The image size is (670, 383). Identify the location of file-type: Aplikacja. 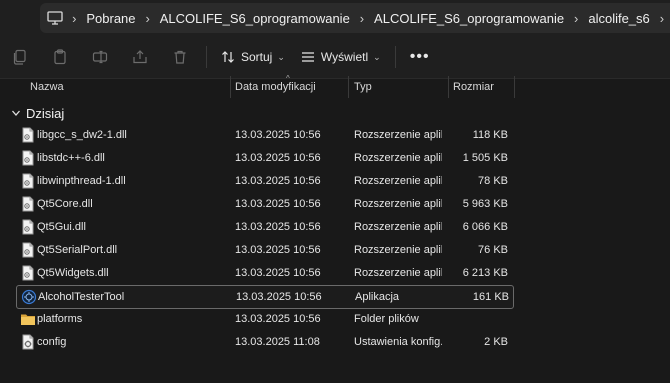
(377, 297).